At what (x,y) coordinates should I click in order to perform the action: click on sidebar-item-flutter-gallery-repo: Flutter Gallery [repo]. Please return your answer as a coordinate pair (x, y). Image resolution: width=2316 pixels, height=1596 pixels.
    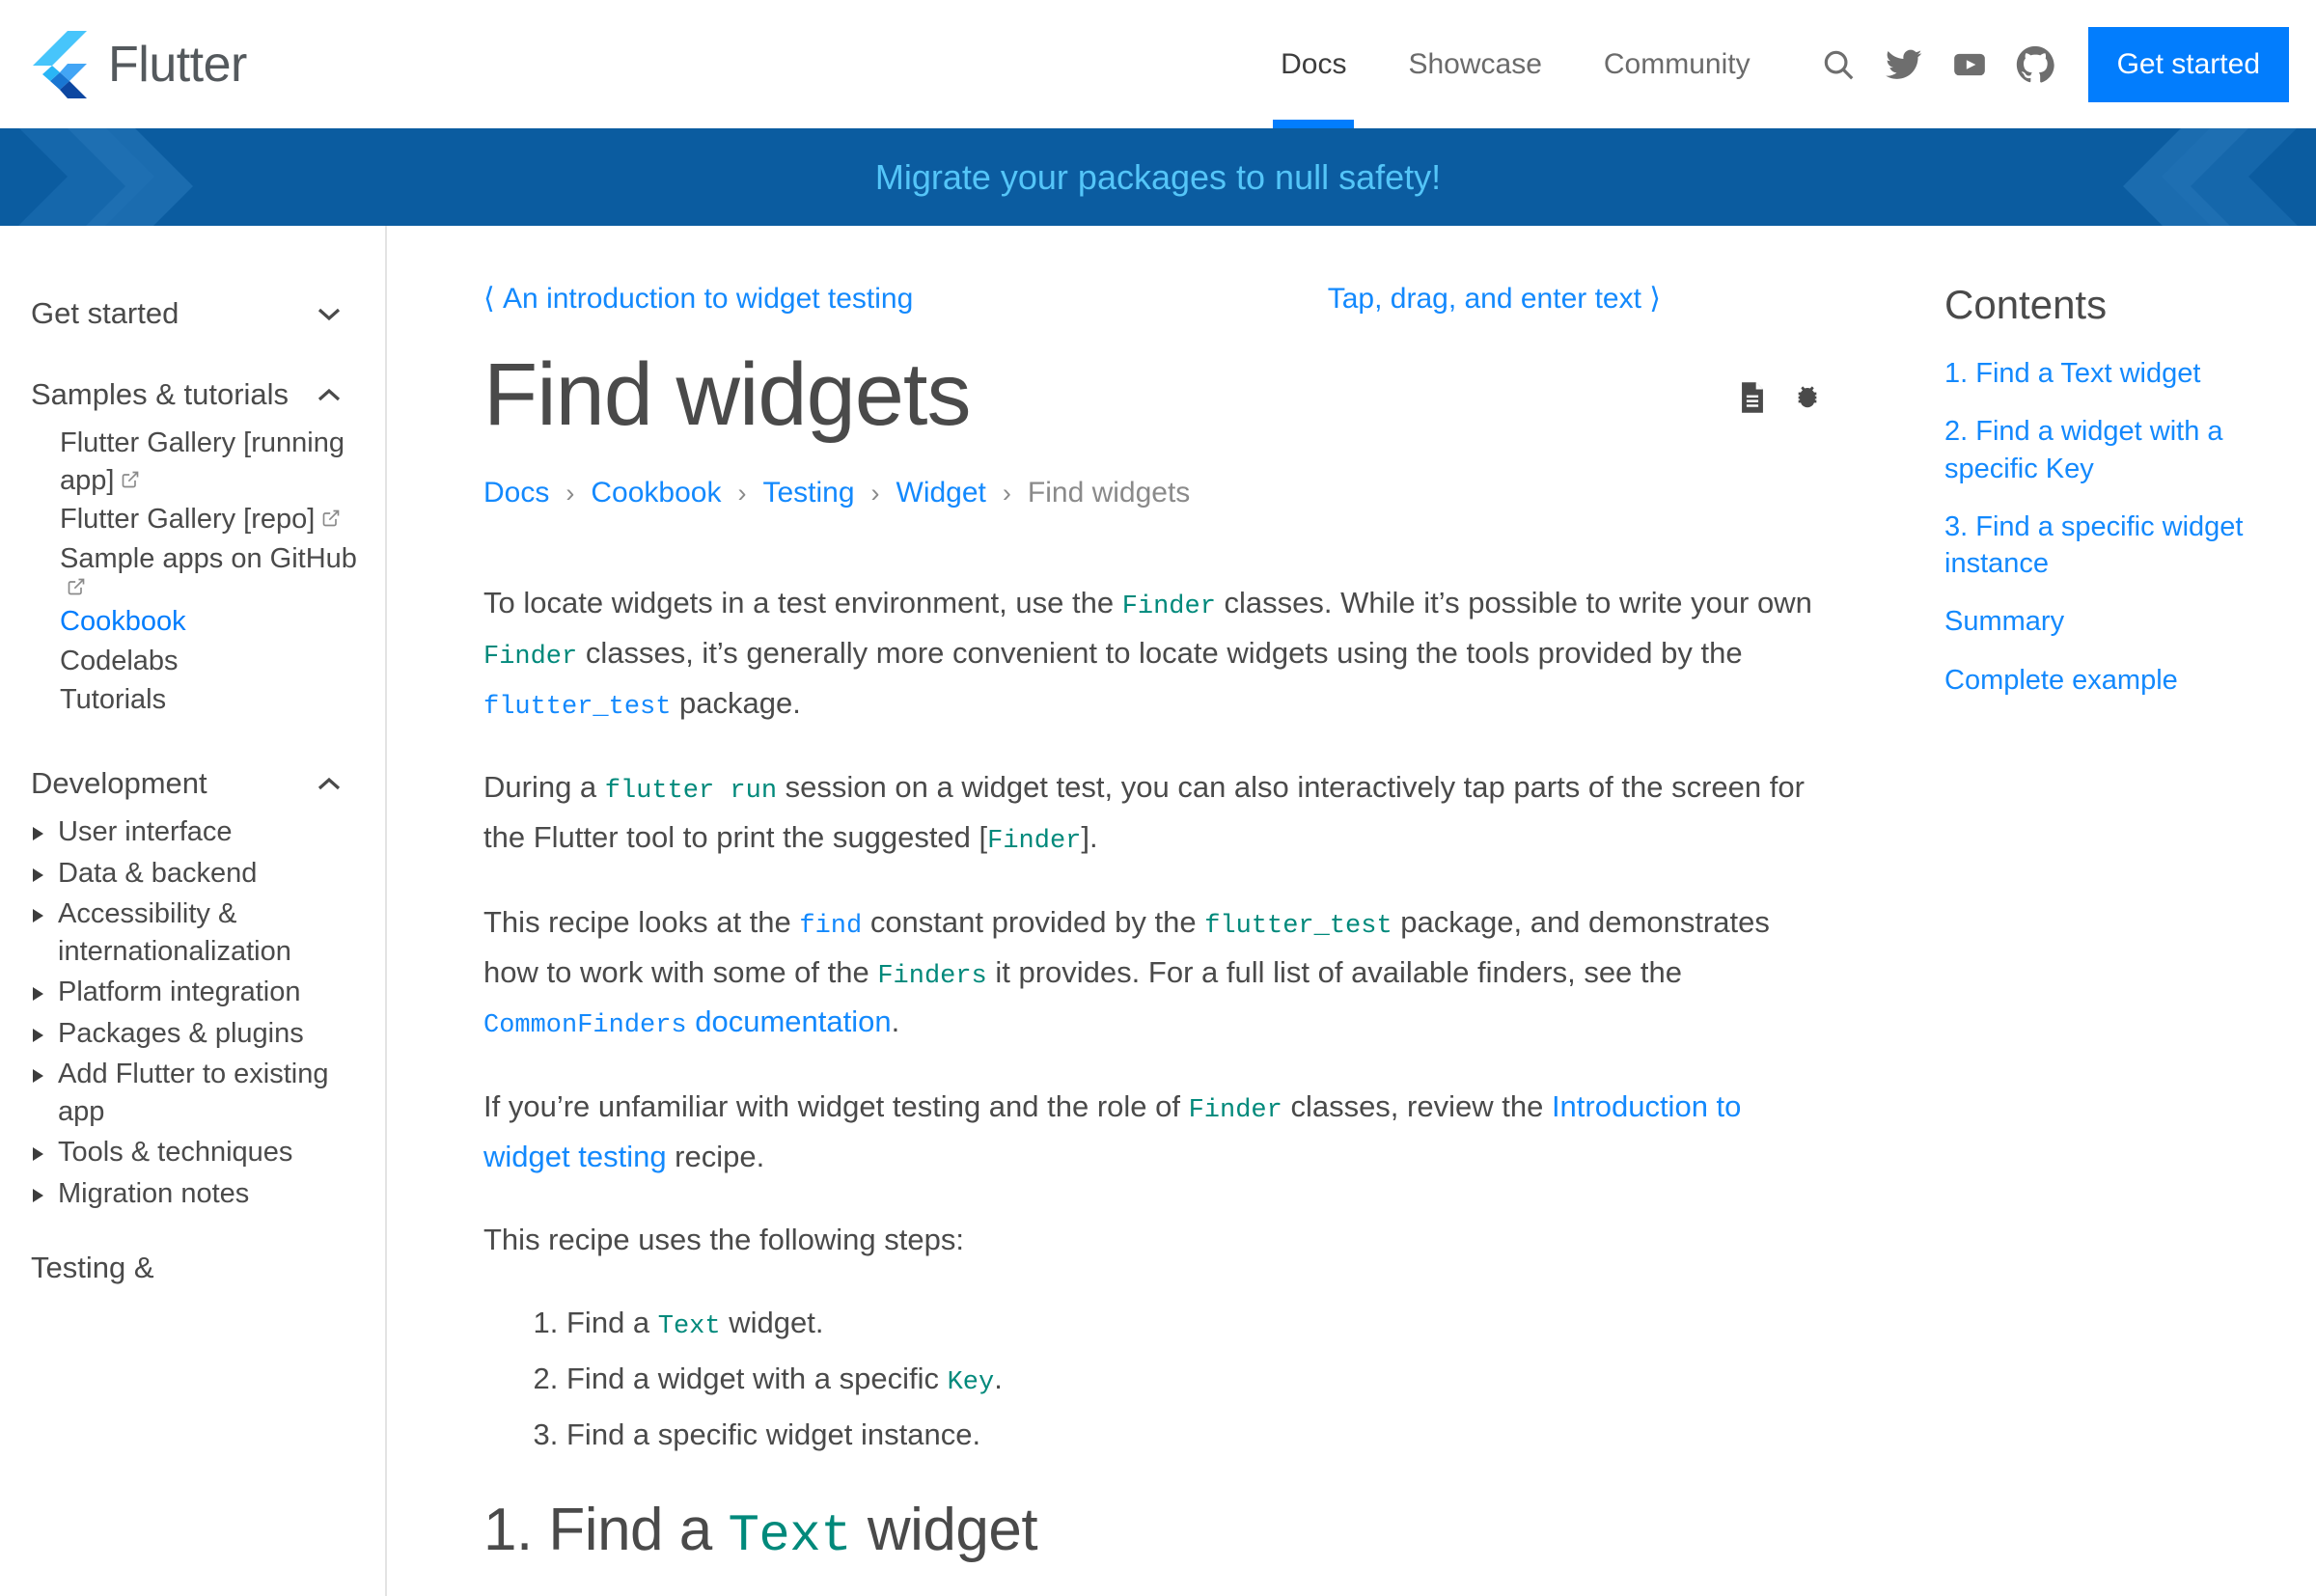
    Looking at the image, I should click on (192, 520).